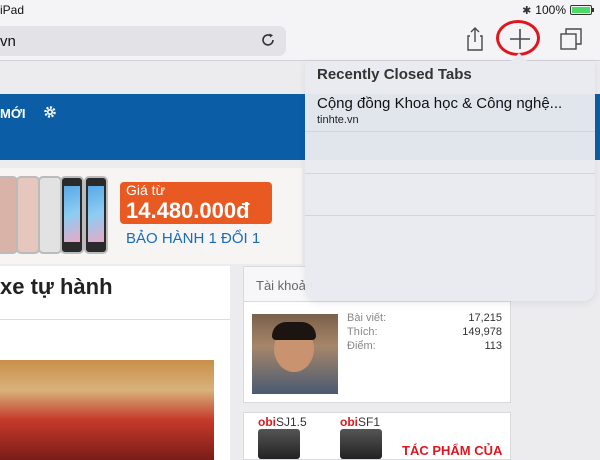 The image size is (600, 460). I want to click on closed-tab-domain: tinhte.vn, so click(338, 120).